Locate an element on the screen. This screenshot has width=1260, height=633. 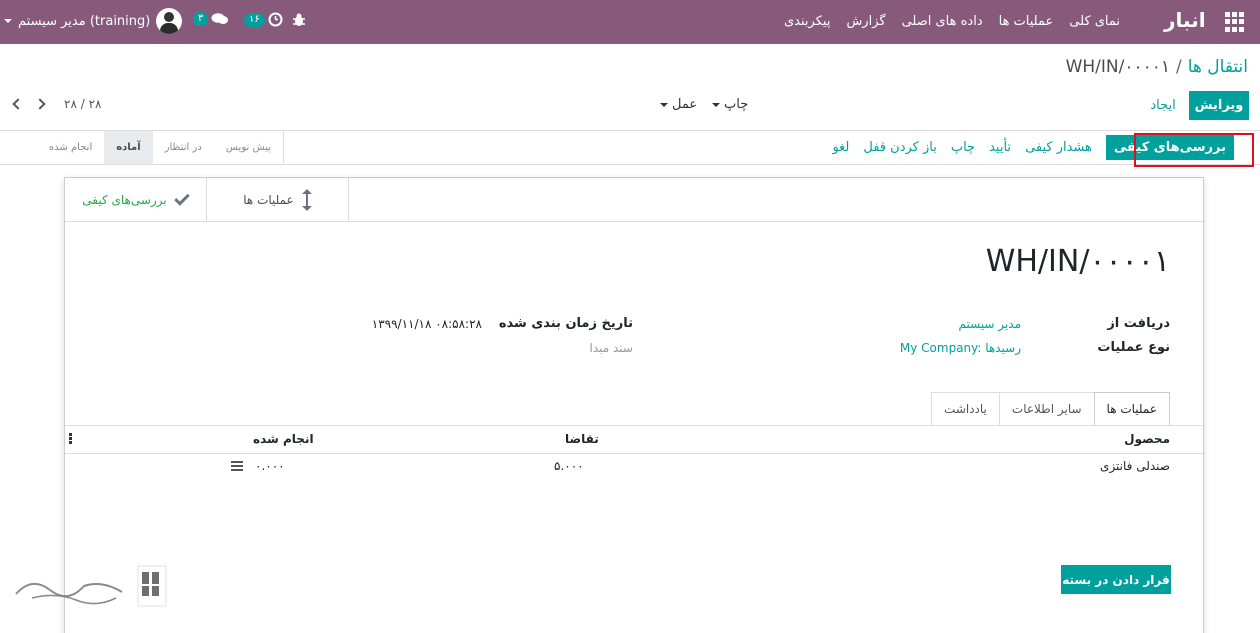
stage-done: انجام شده is located at coordinates (70, 147).